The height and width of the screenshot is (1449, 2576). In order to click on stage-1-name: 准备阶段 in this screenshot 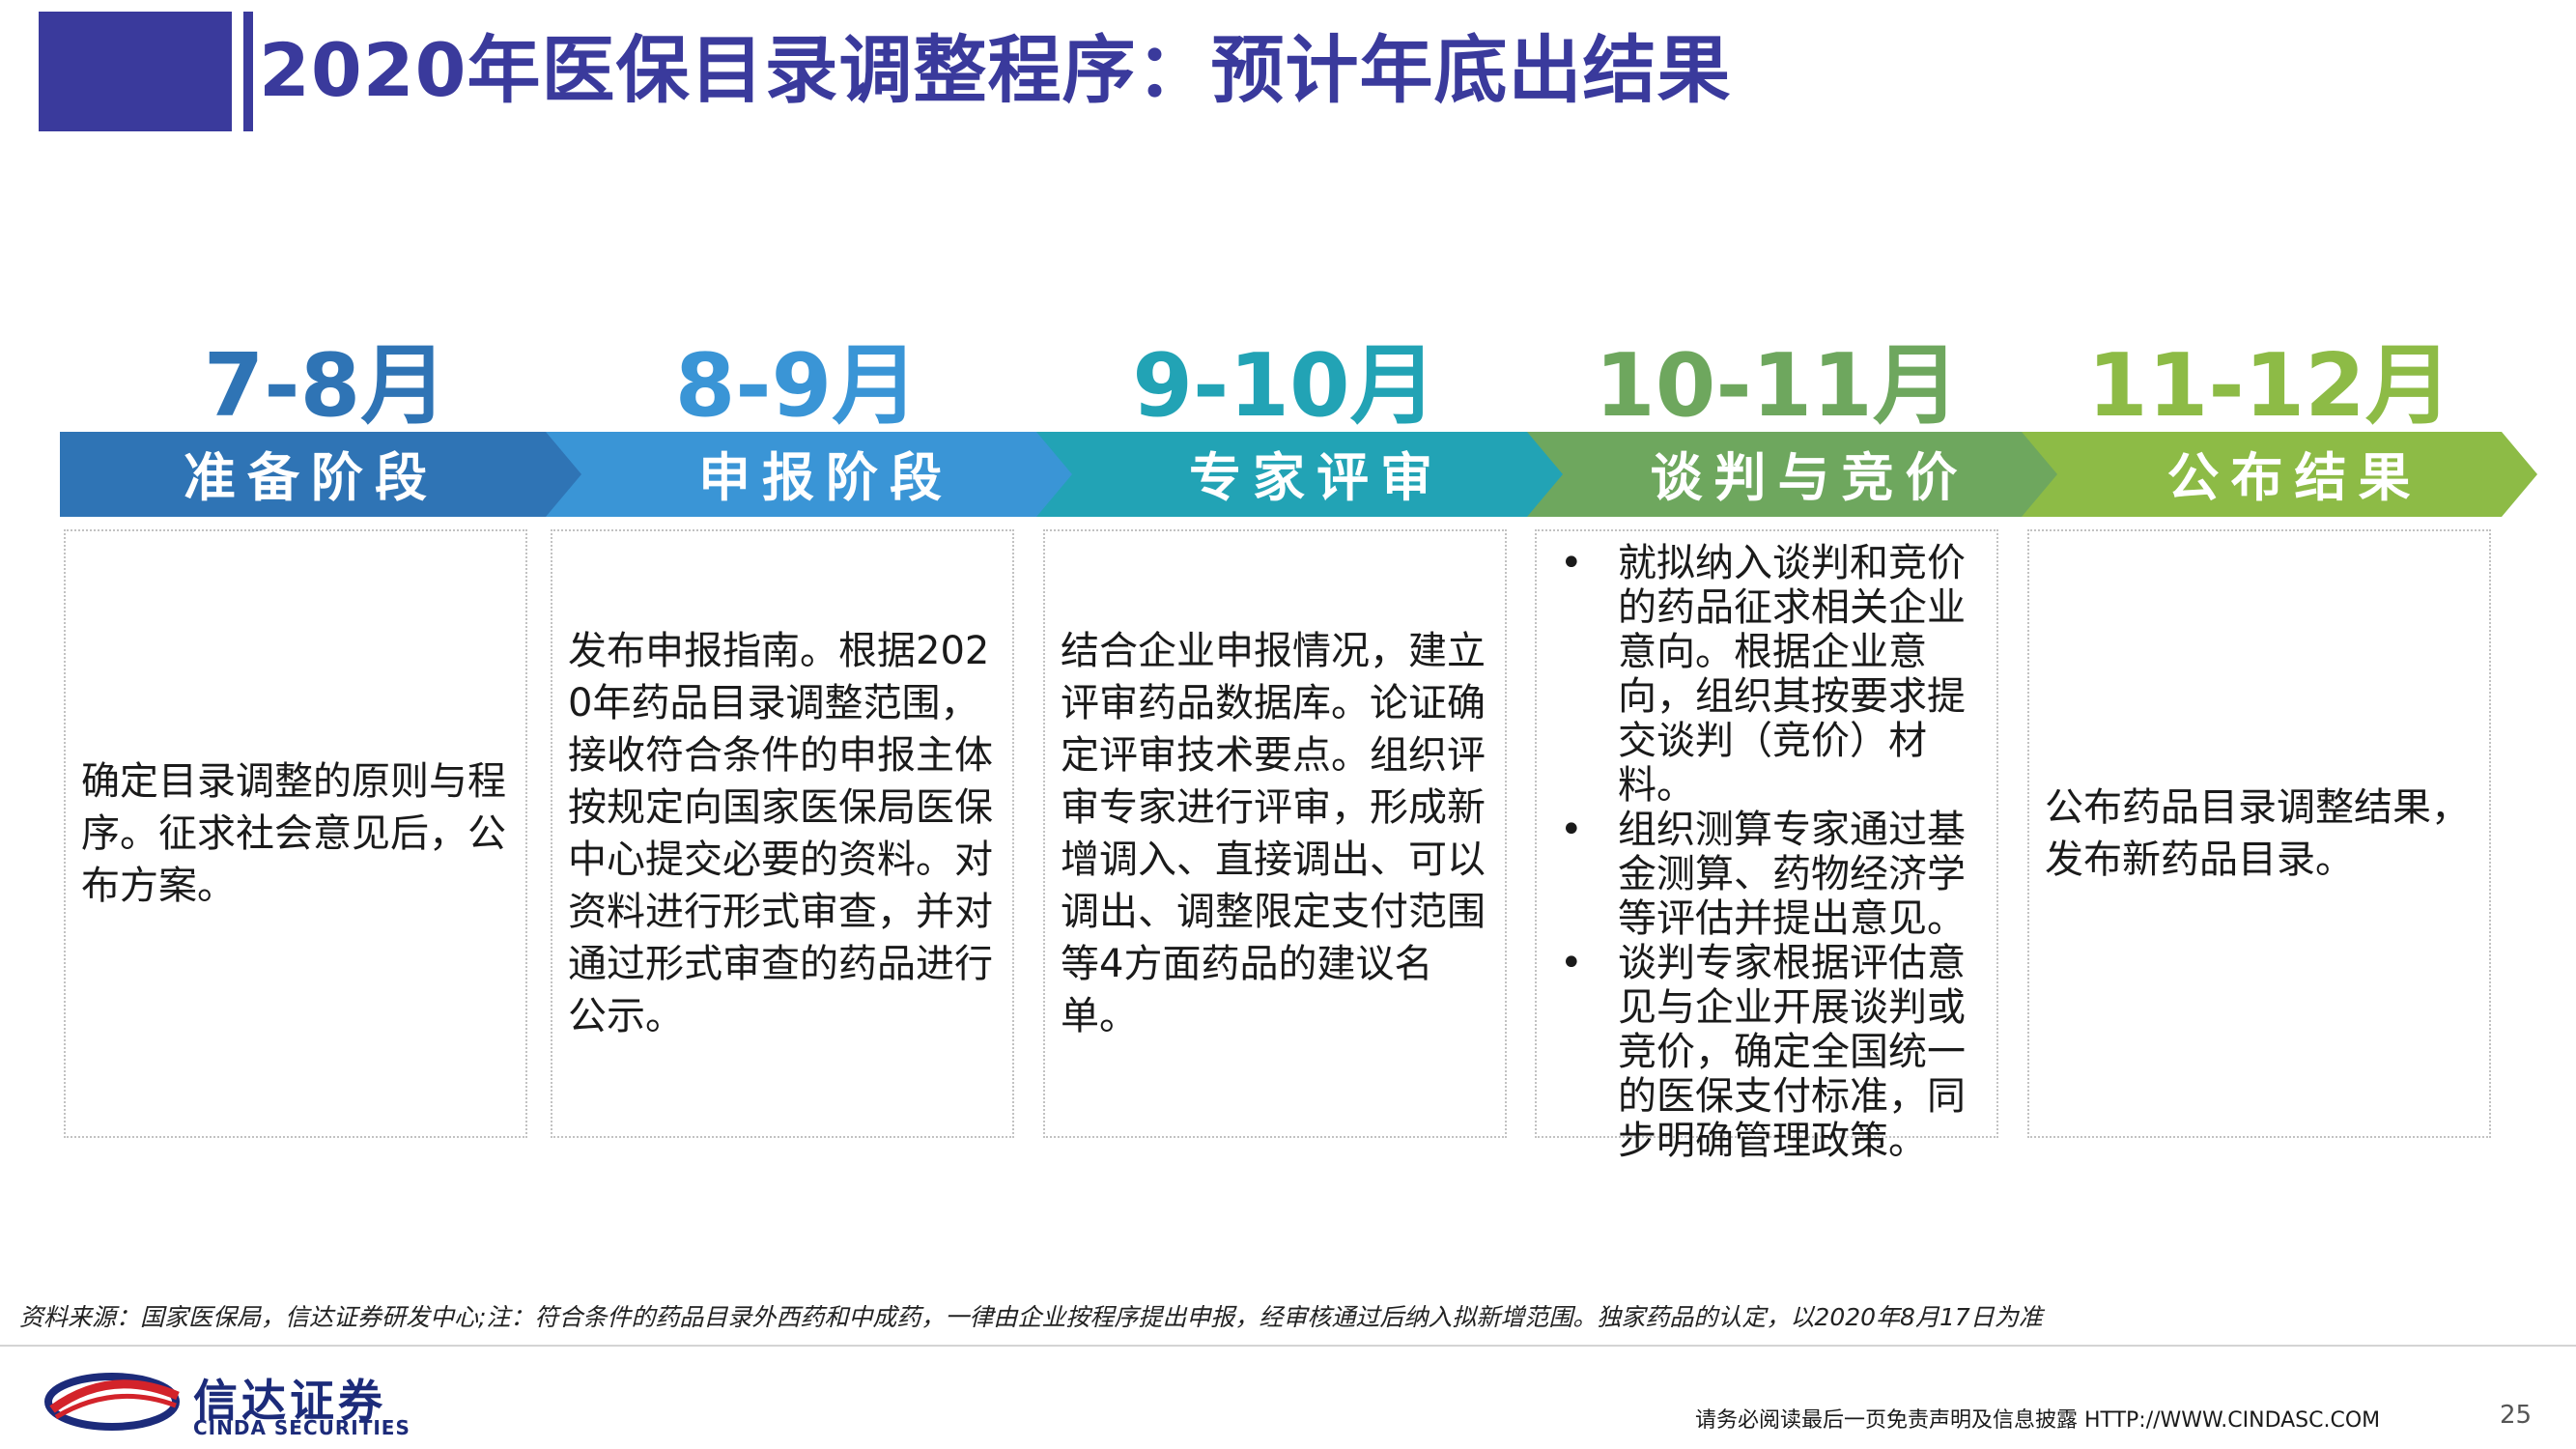, I will do `click(311, 477)`.